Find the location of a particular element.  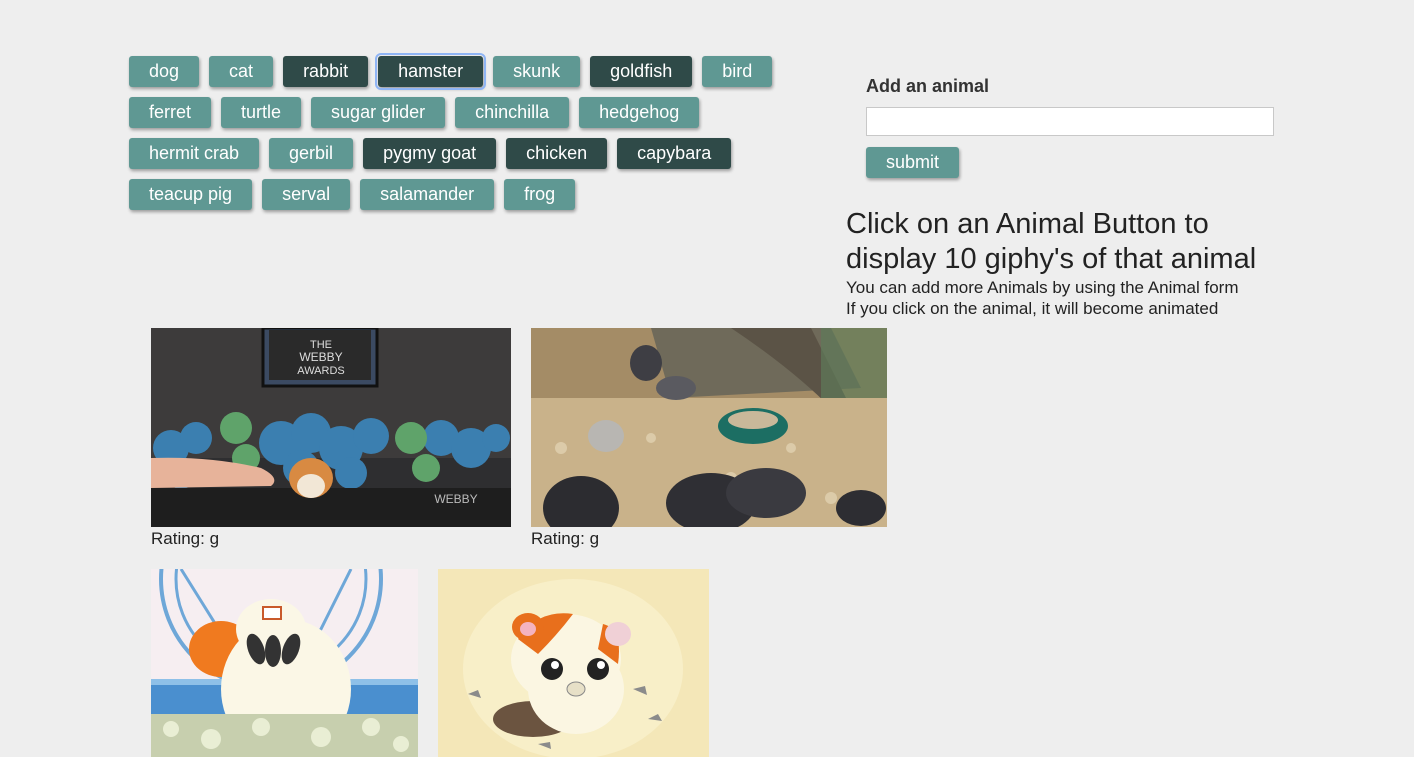

add-animal-form: Add an animal submit is located at coordinates (1071, 127).